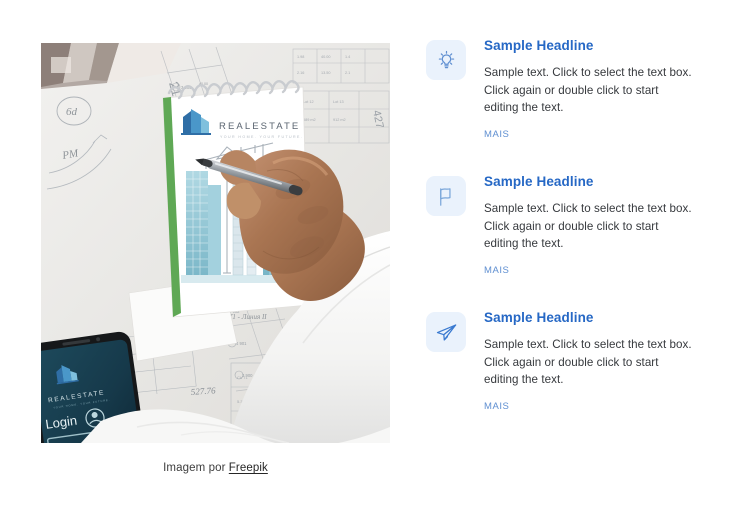 This screenshot has height=521, width=750. Describe the element at coordinates (308, 102) in the screenshot. I see `svg-text: Lot 12` at that location.